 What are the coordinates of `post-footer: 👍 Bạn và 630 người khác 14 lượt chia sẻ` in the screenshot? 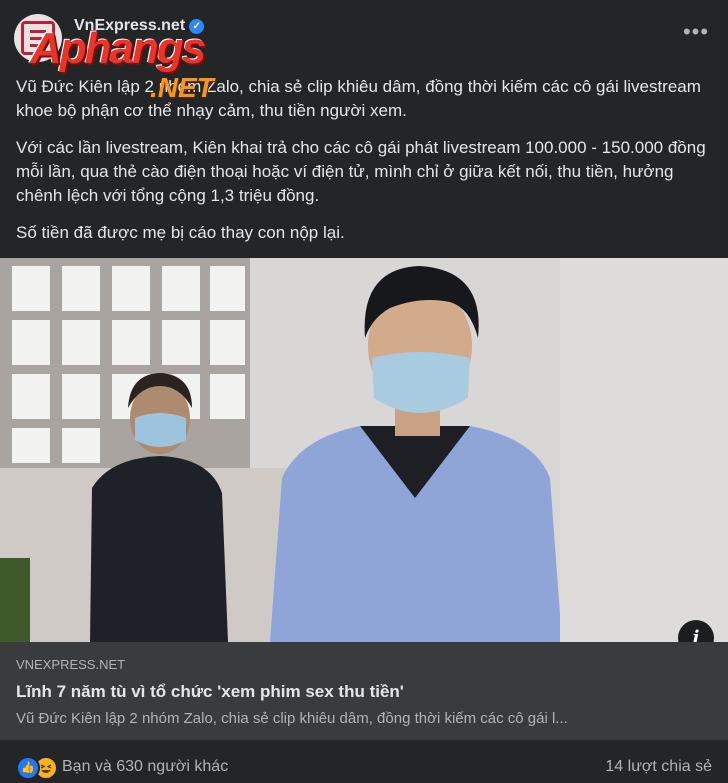 It's located at (364, 761).